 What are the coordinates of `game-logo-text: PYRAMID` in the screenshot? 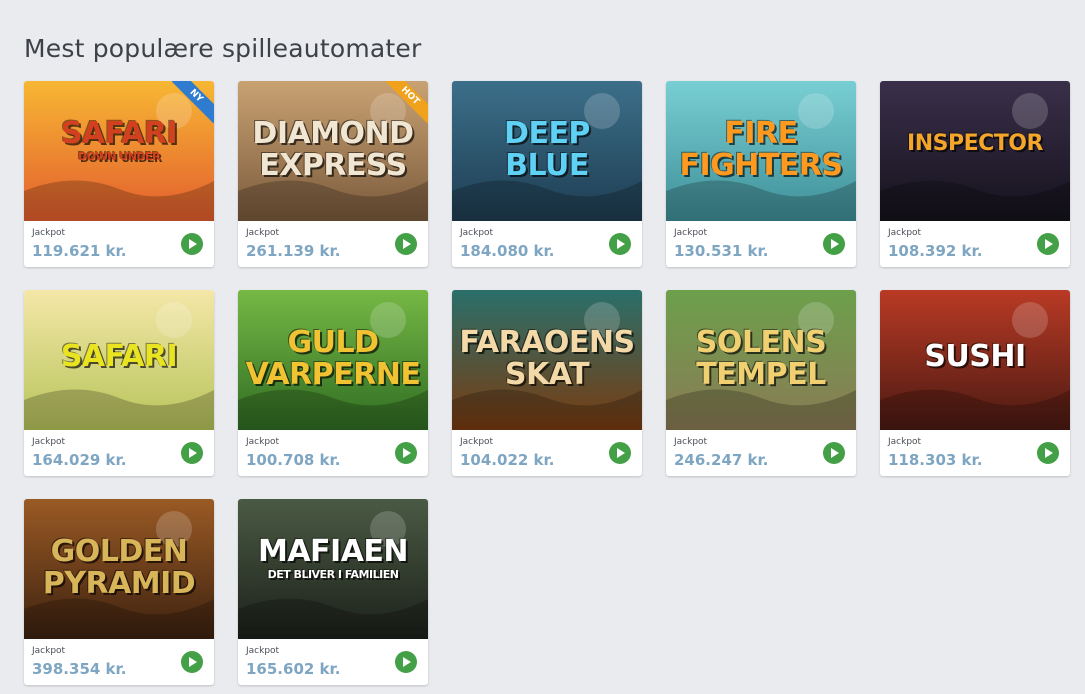 It's located at (119, 583).